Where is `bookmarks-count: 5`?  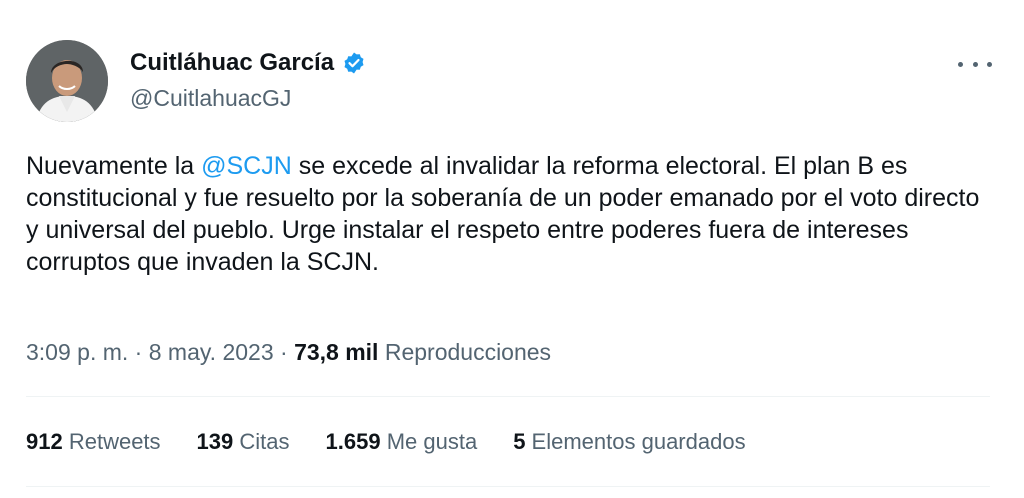 bookmarks-count: 5 is located at coordinates (519, 441).